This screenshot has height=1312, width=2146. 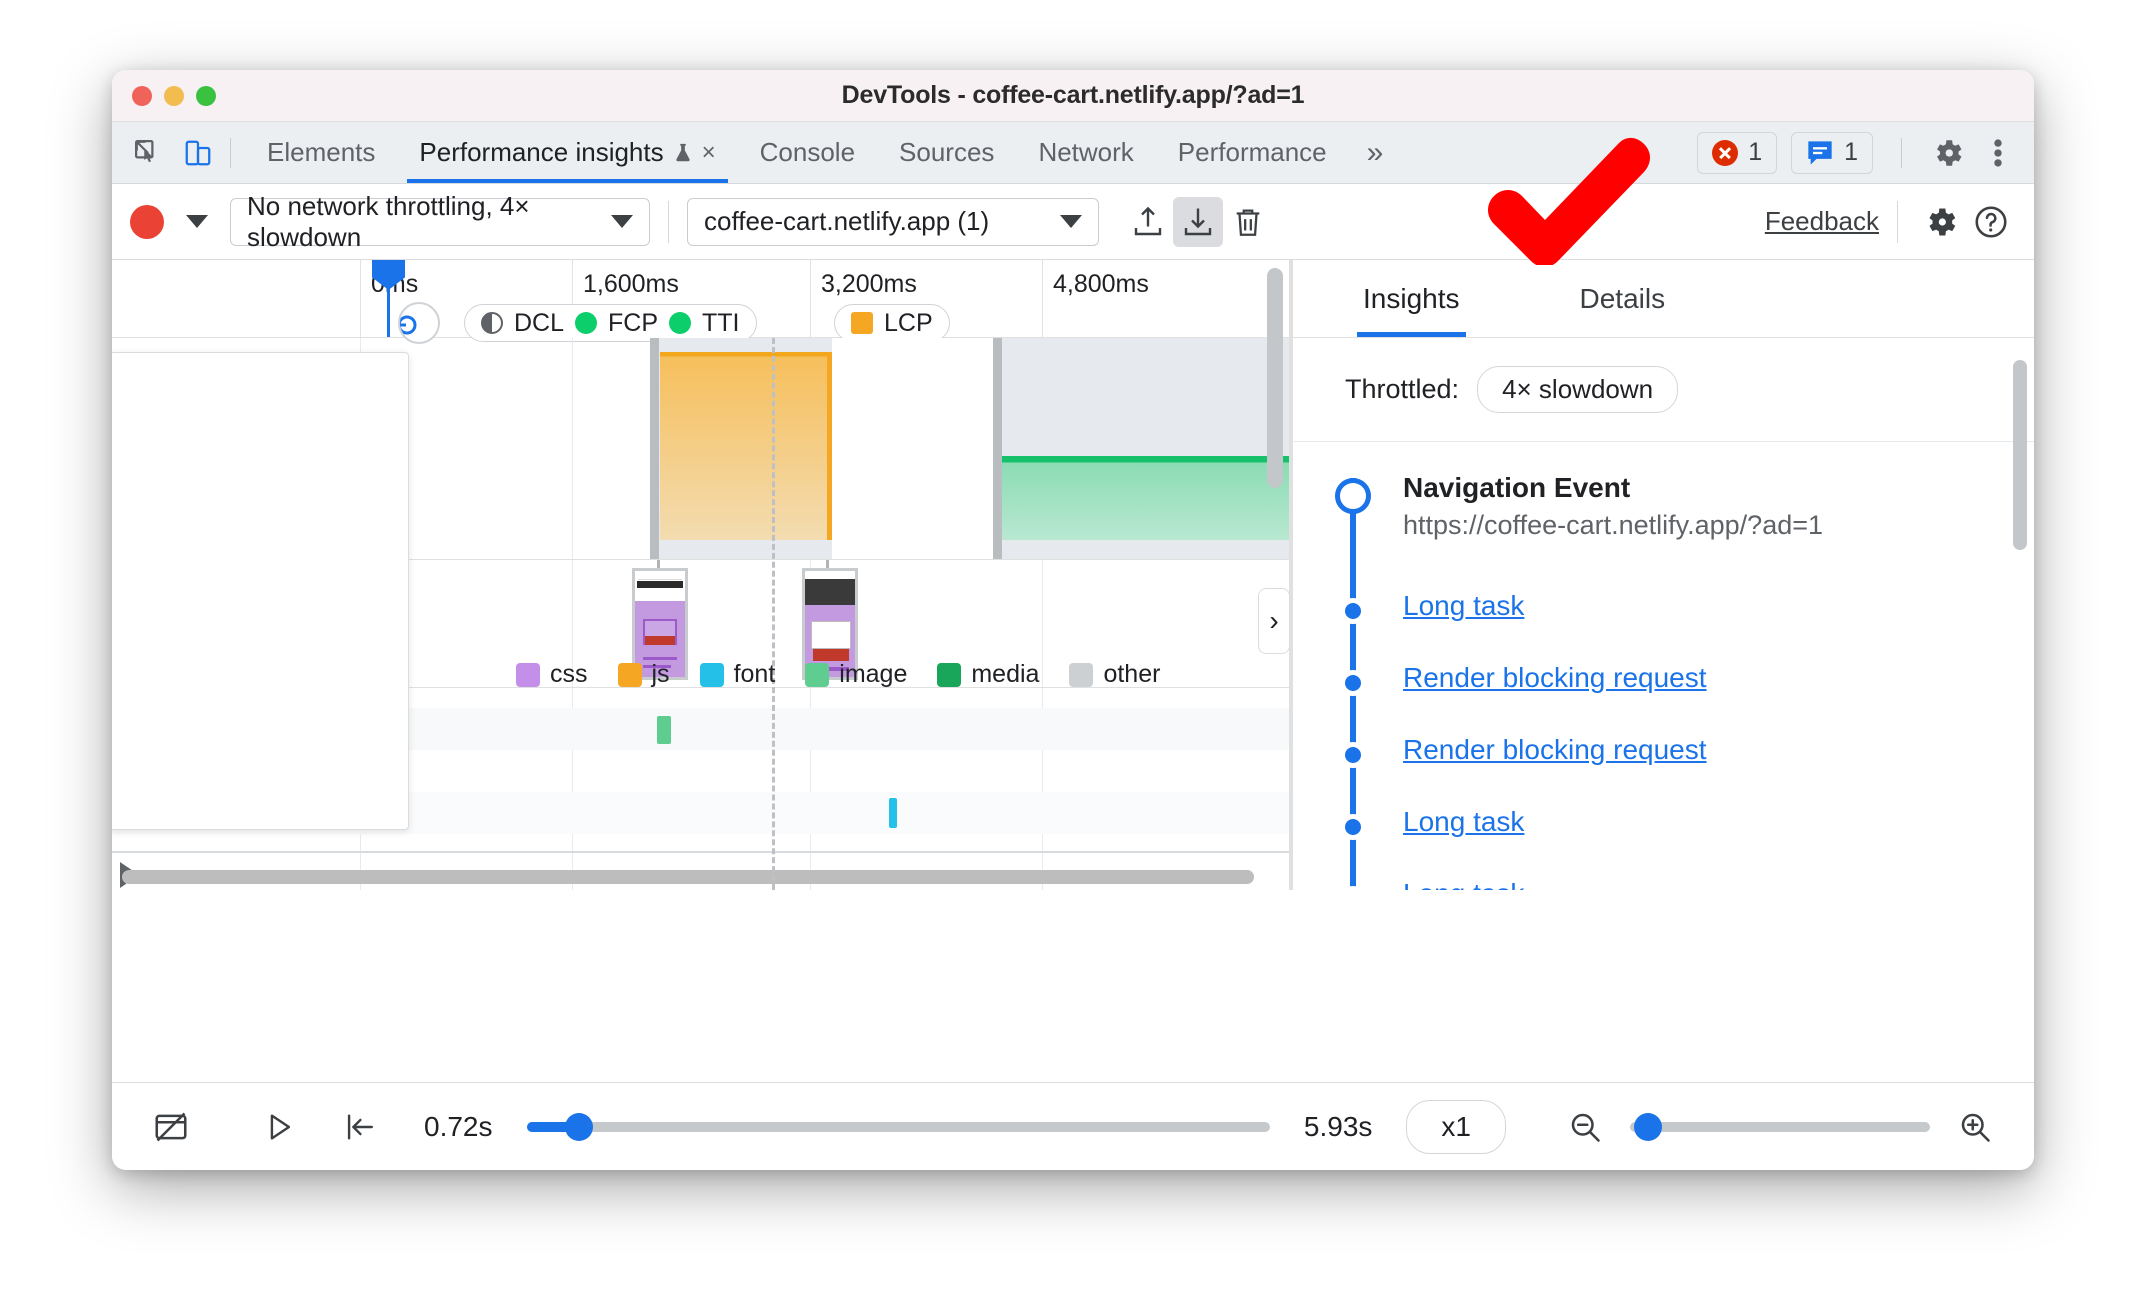 I want to click on legend-swatch-other, so click(x=1081, y=674).